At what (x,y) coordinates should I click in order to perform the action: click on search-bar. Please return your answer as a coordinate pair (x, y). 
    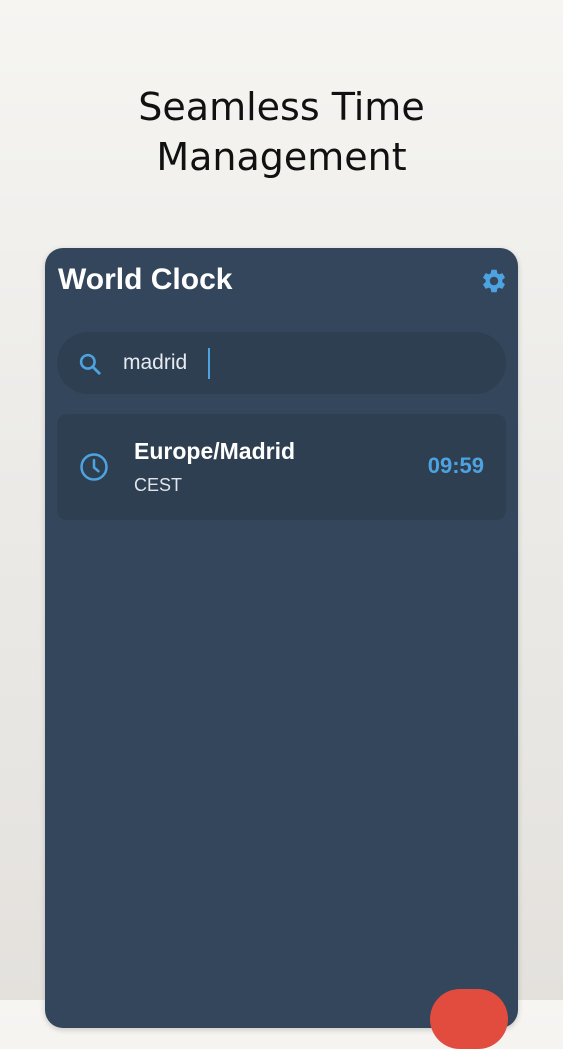
    Looking at the image, I should click on (281, 363).